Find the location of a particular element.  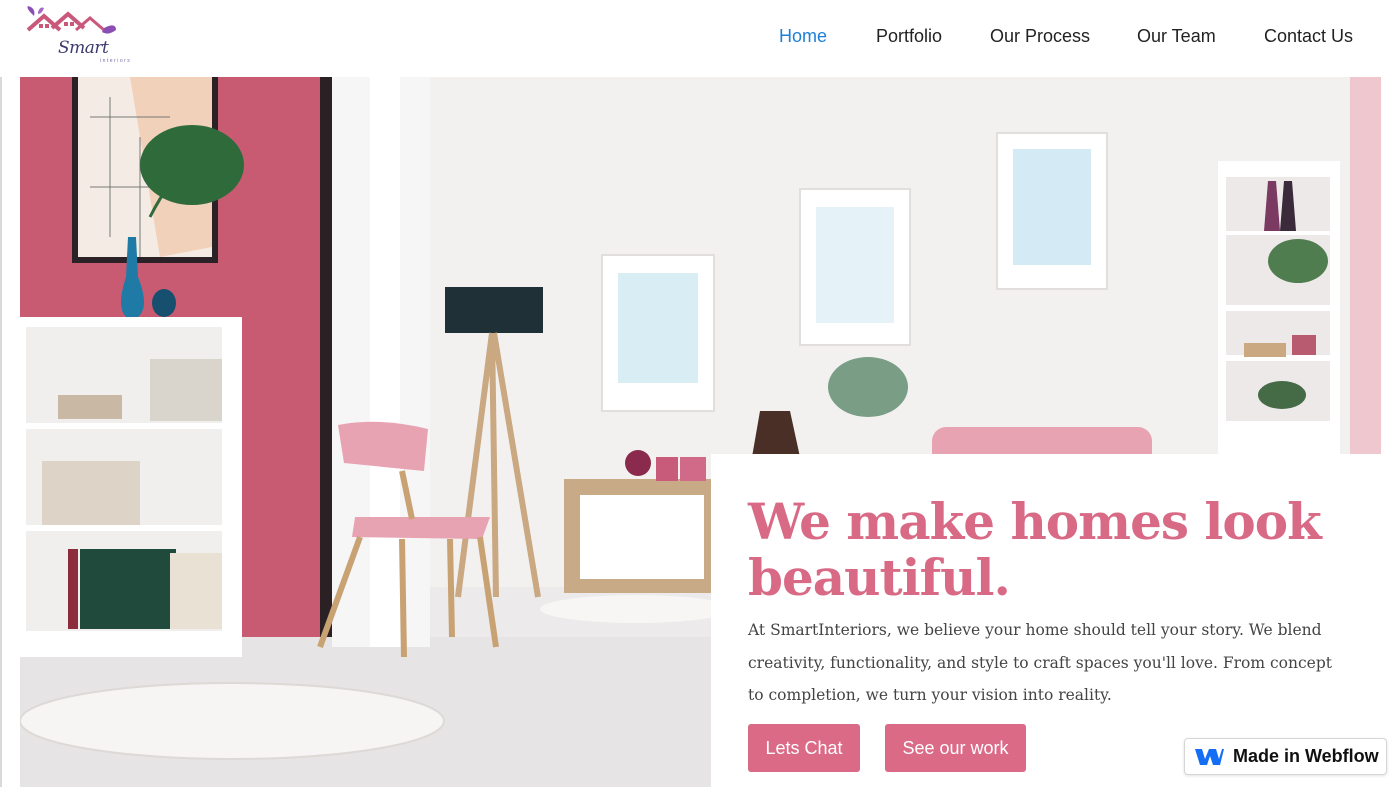

made-in-webflow-badge: Made in Webflow is located at coordinates (1285, 756).